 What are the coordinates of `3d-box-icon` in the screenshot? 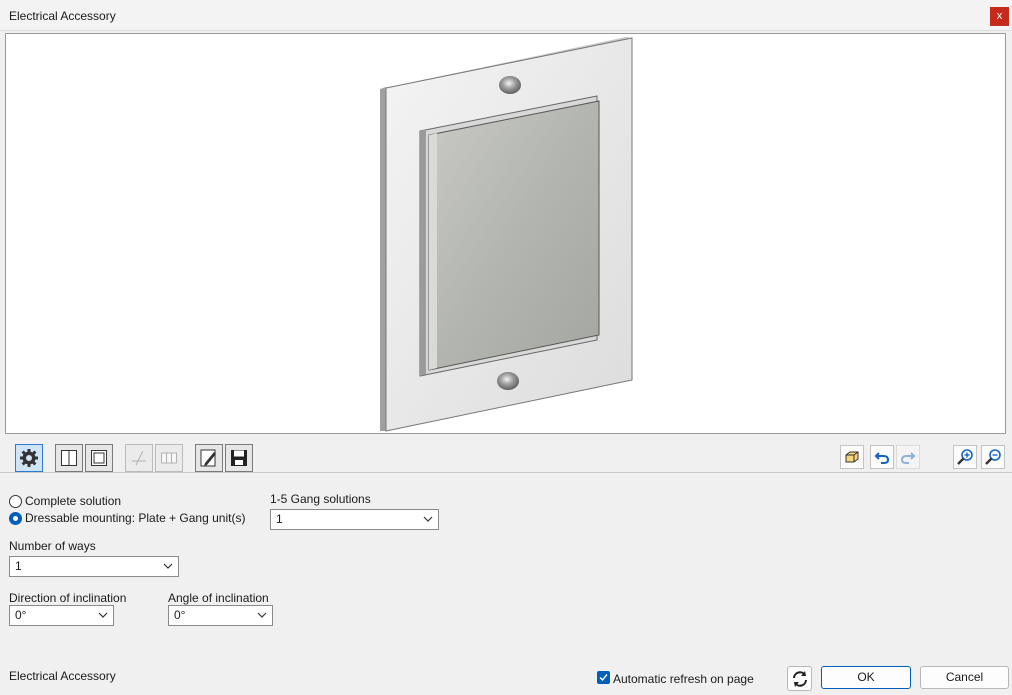 It's located at (852, 457).